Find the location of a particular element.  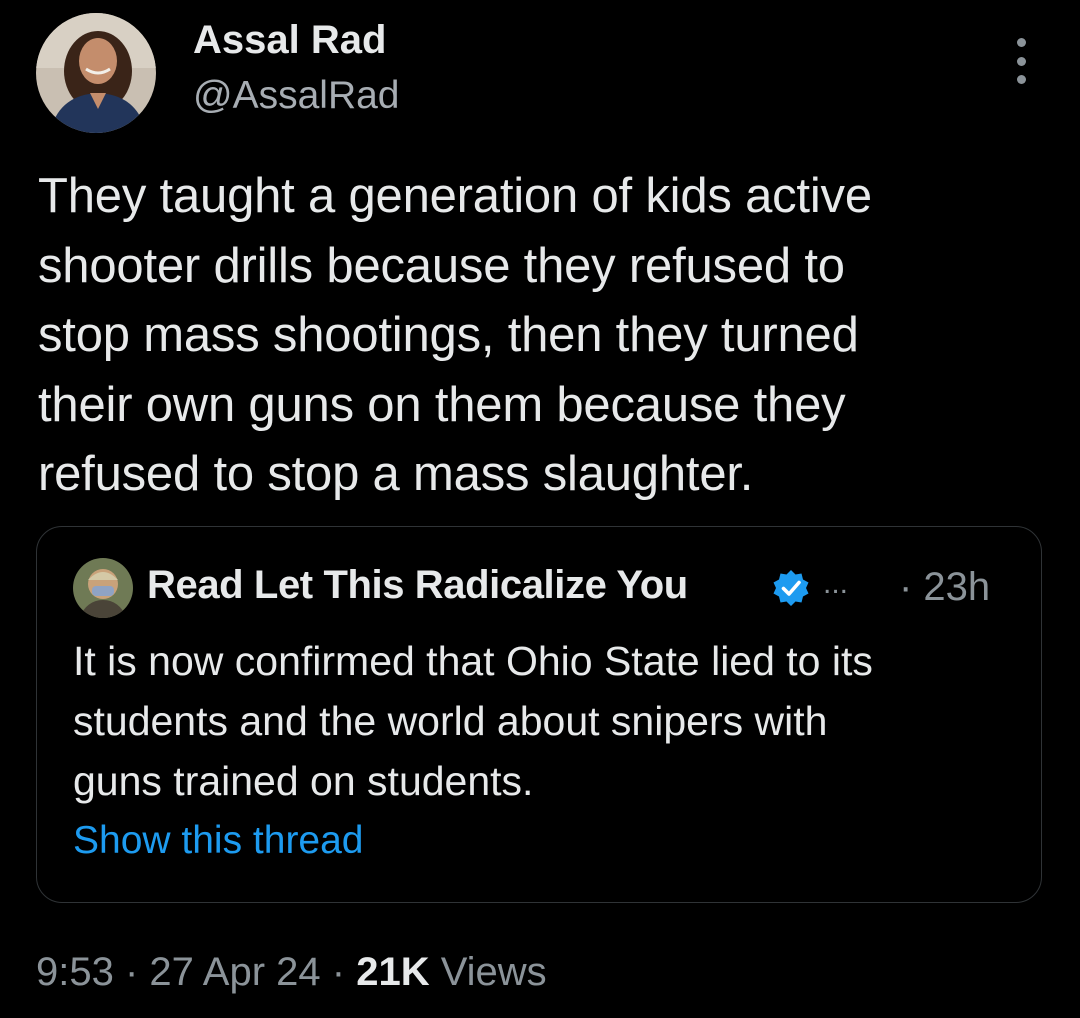

views-label: Views is located at coordinates (488, 972).